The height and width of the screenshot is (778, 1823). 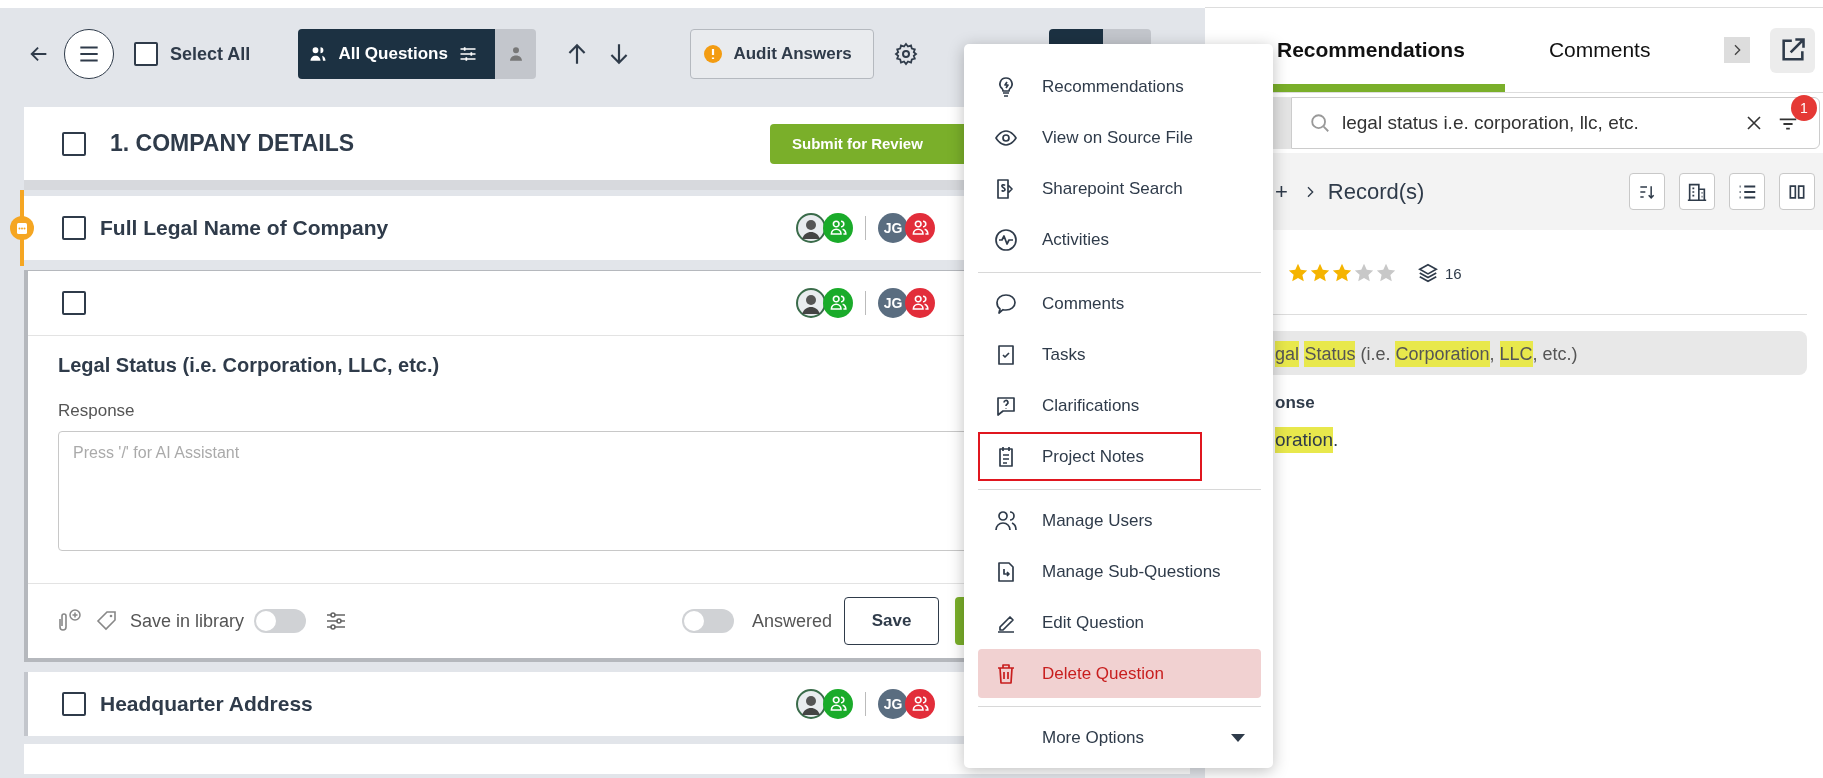 I want to click on save-in-library-toggle, so click(x=280, y=621).